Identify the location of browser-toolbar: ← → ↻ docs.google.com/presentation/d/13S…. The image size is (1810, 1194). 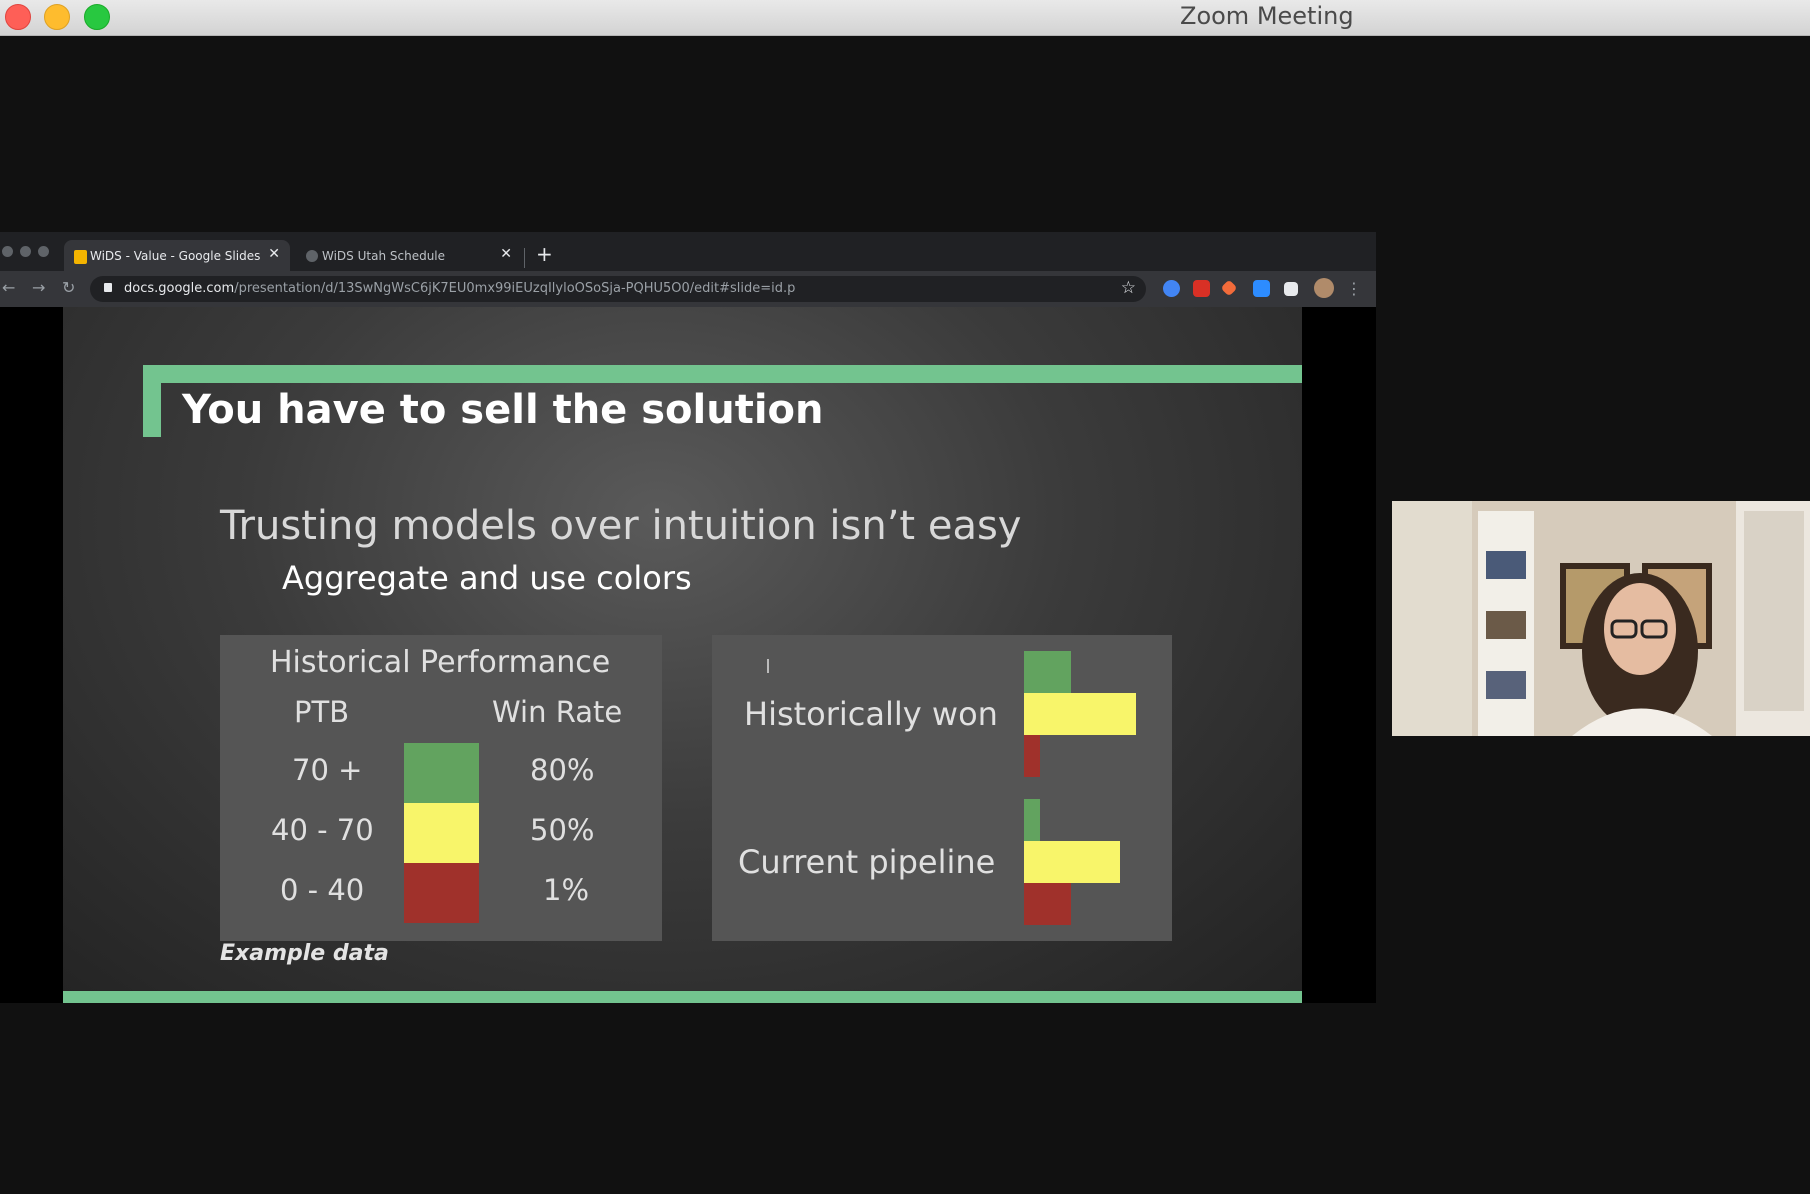
(688, 289).